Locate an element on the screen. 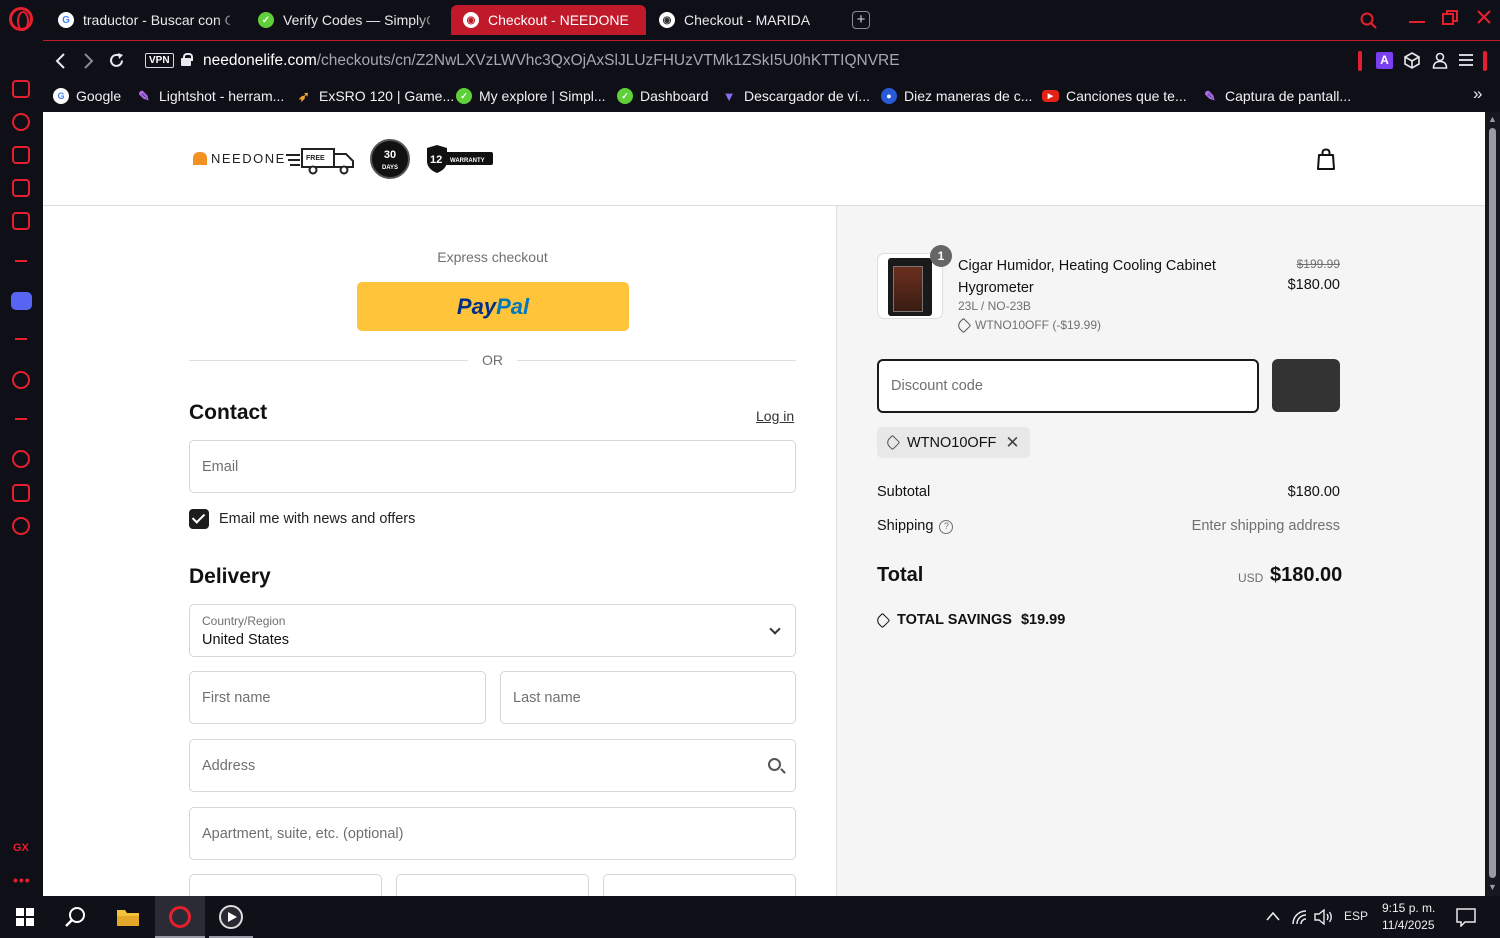 Image resolution: width=1500 pixels, height=938 pixels. file-explorer-button is located at coordinates (128, 917).